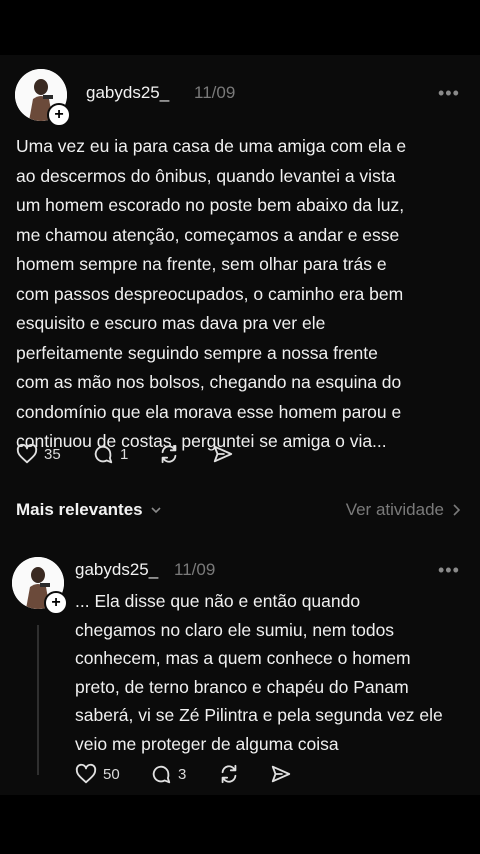 Image resolution: width=480 pixels, height=854 pixels. I want to click on sort-label: Mais relevantes, so click(79, 509).